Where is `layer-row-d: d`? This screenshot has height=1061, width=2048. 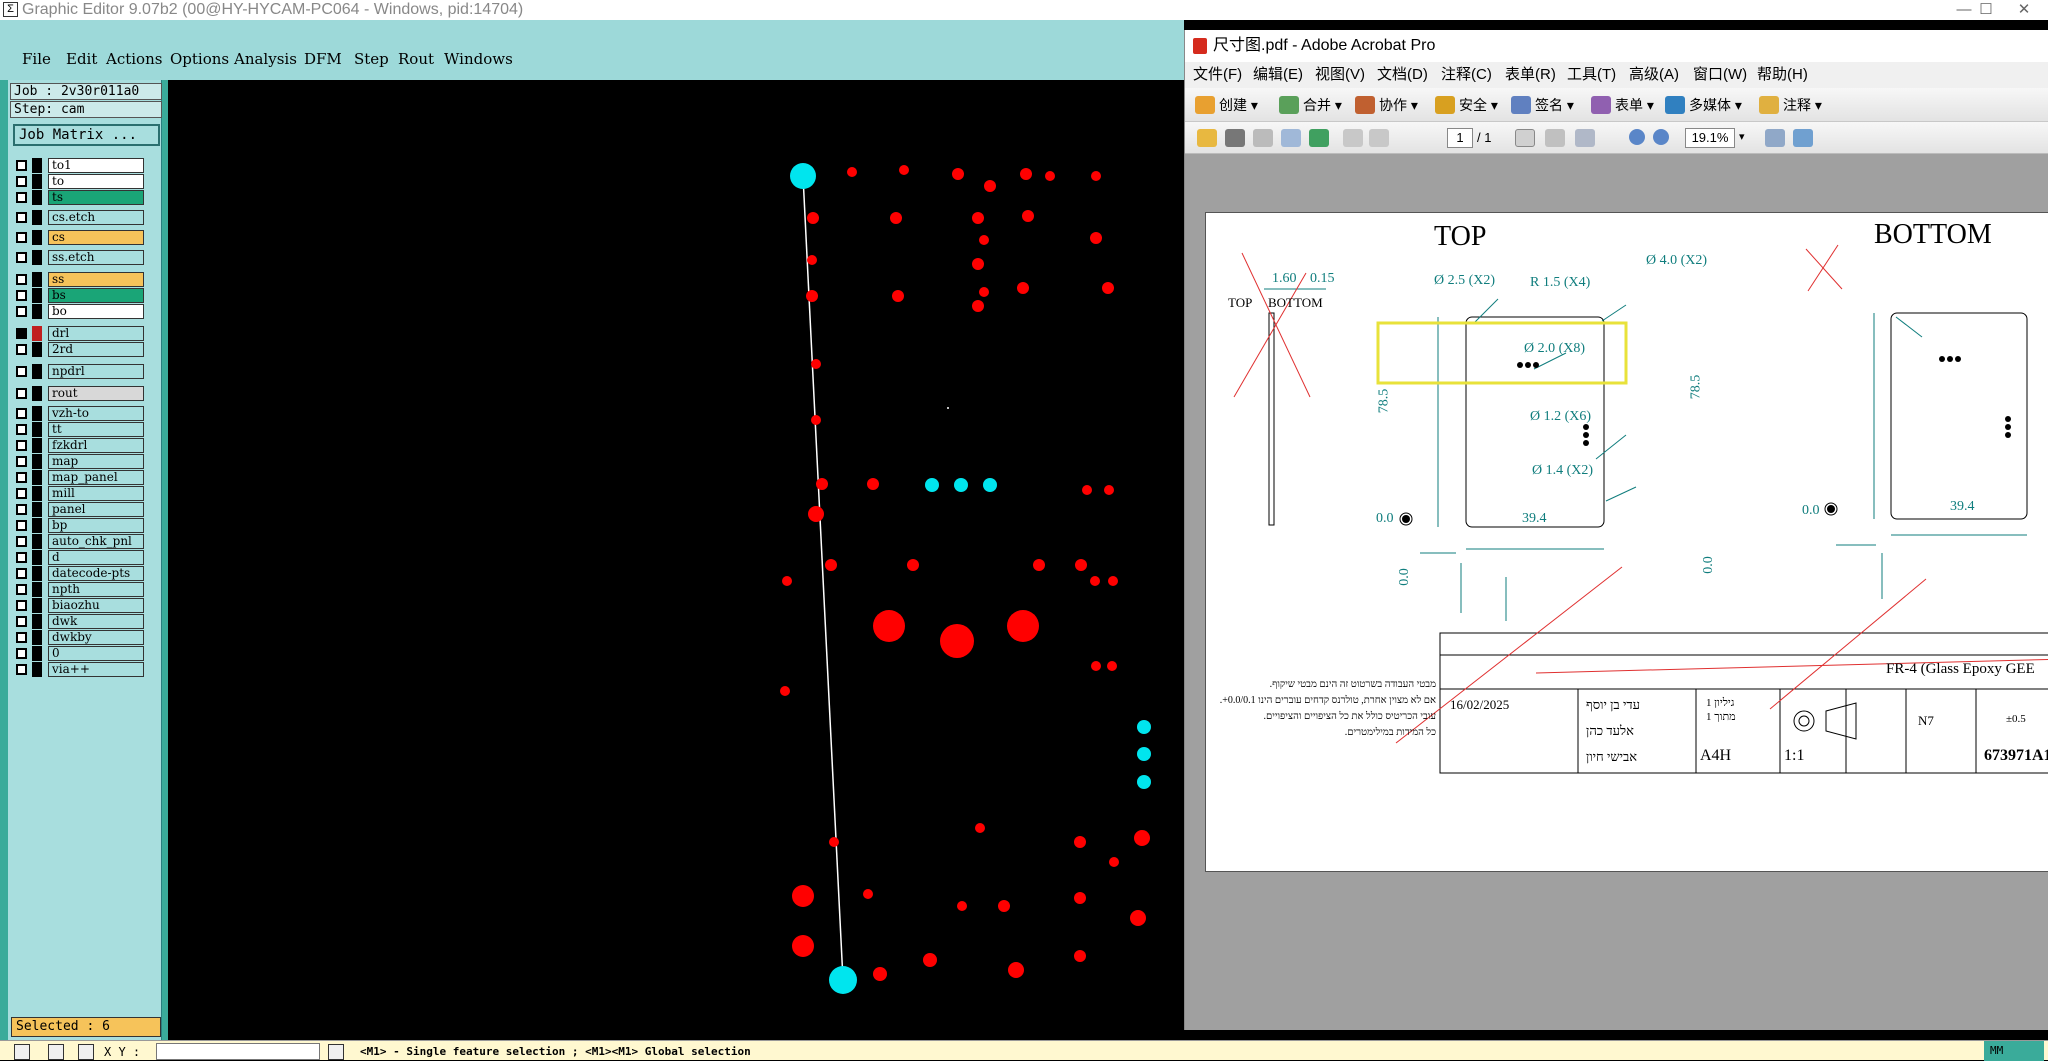
layer-row-d: d is located at coordinates (78, 557).